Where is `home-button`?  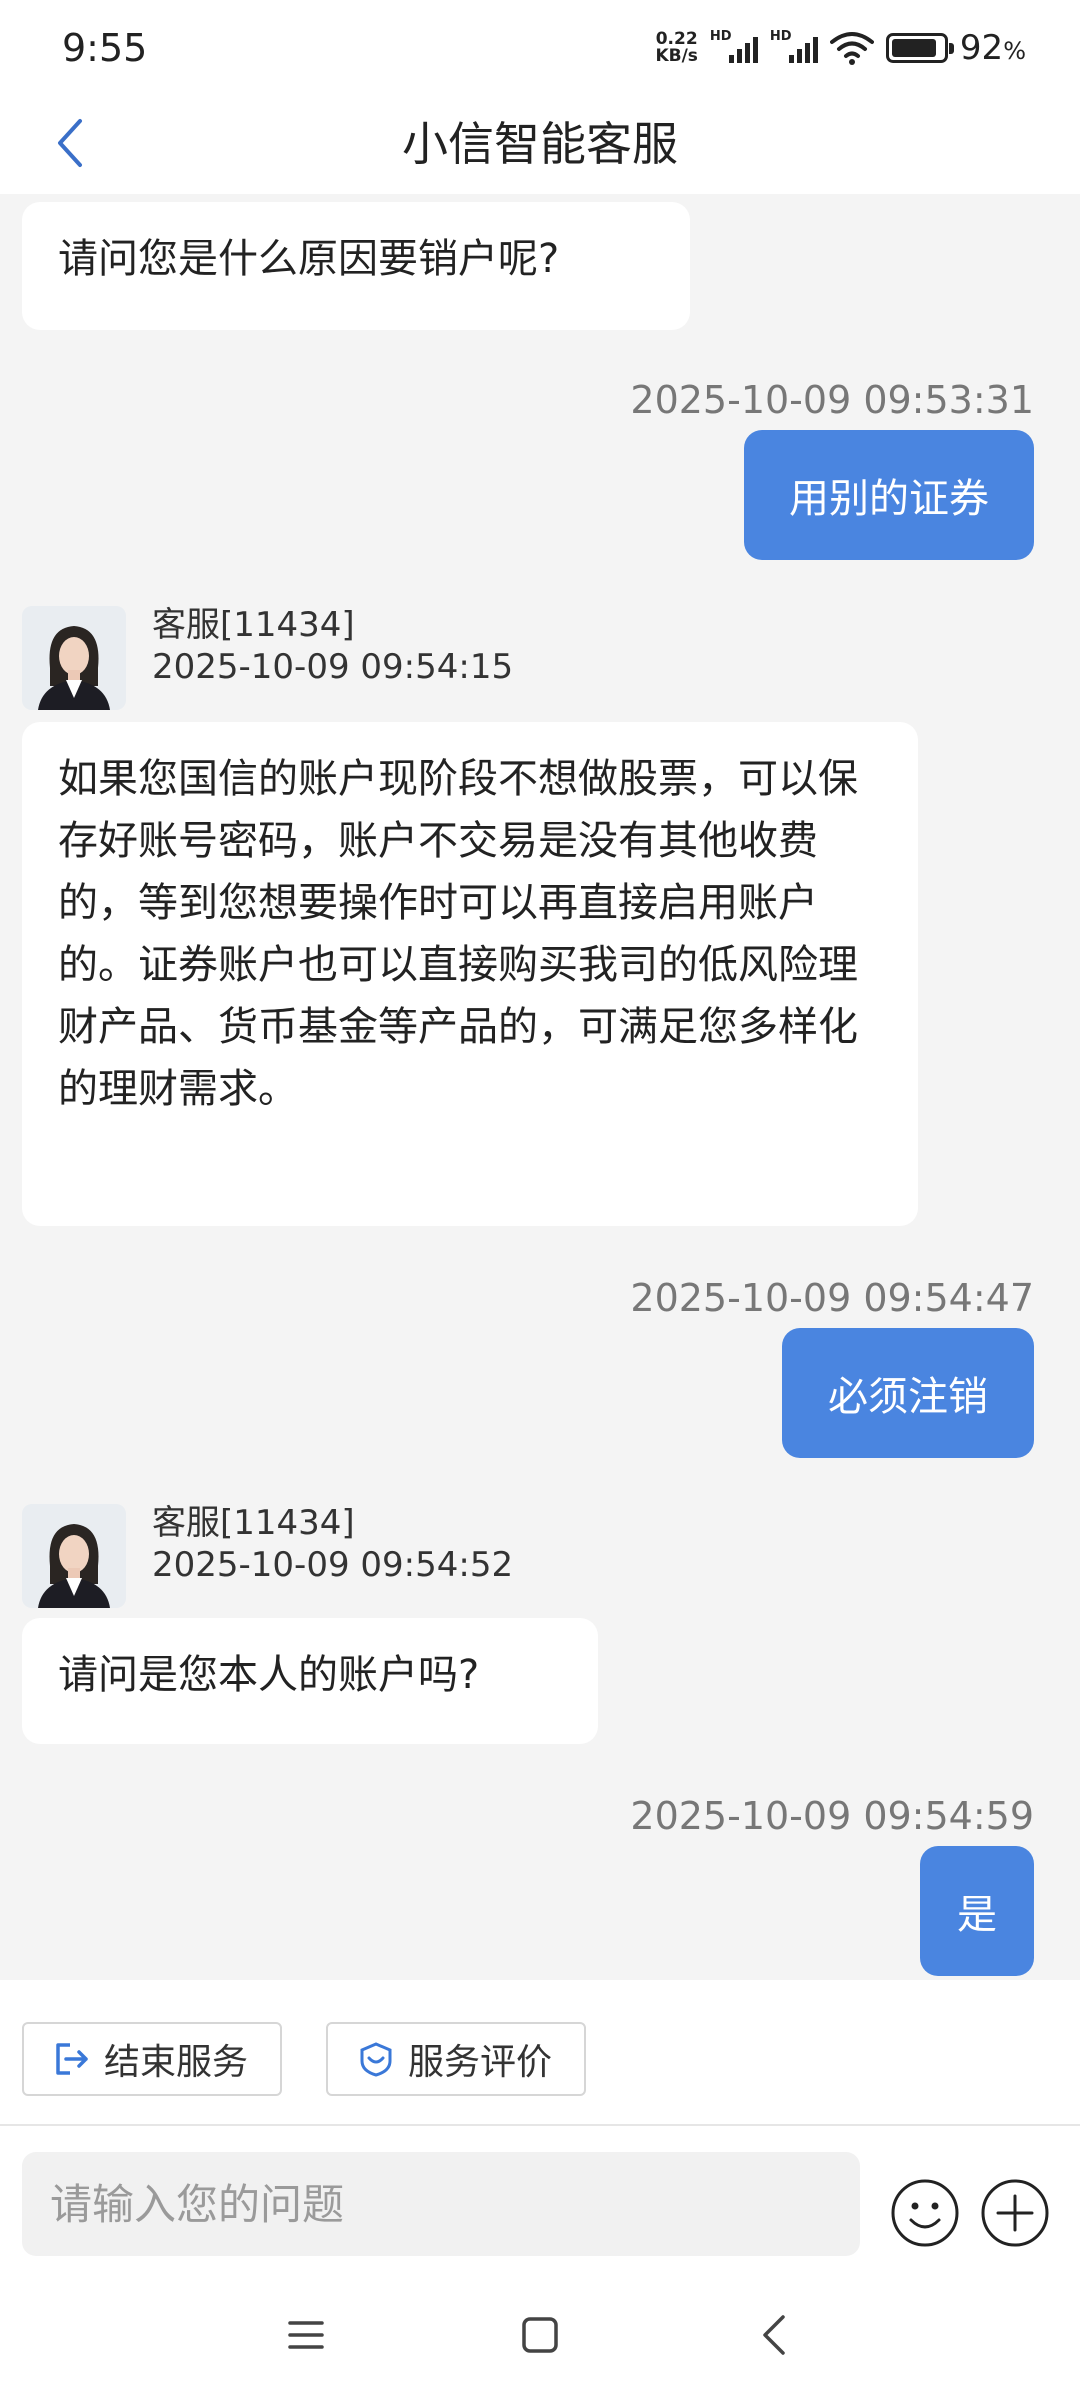 home-button is located at coordinates (540, 2335).